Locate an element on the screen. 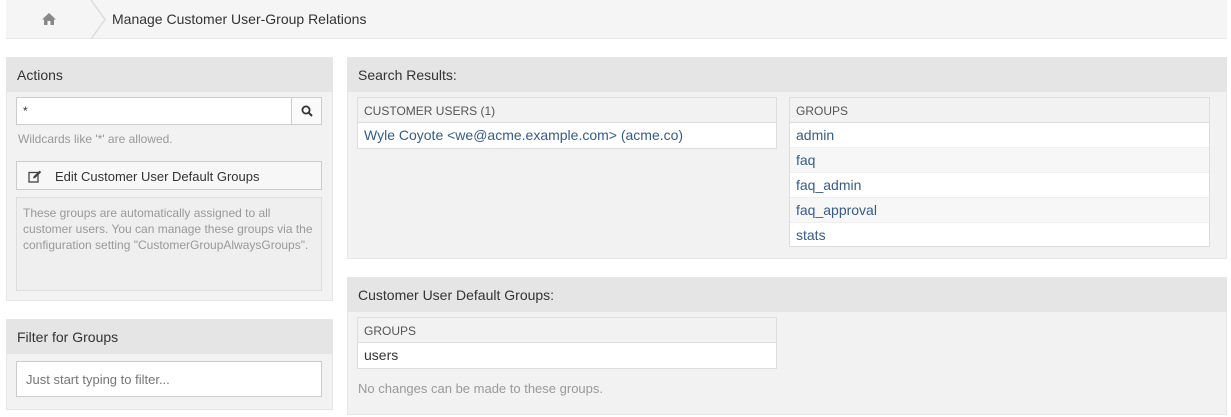  edit-default-groups-button: Edit Customer User Default Groups is located at coordinates (169, 175).